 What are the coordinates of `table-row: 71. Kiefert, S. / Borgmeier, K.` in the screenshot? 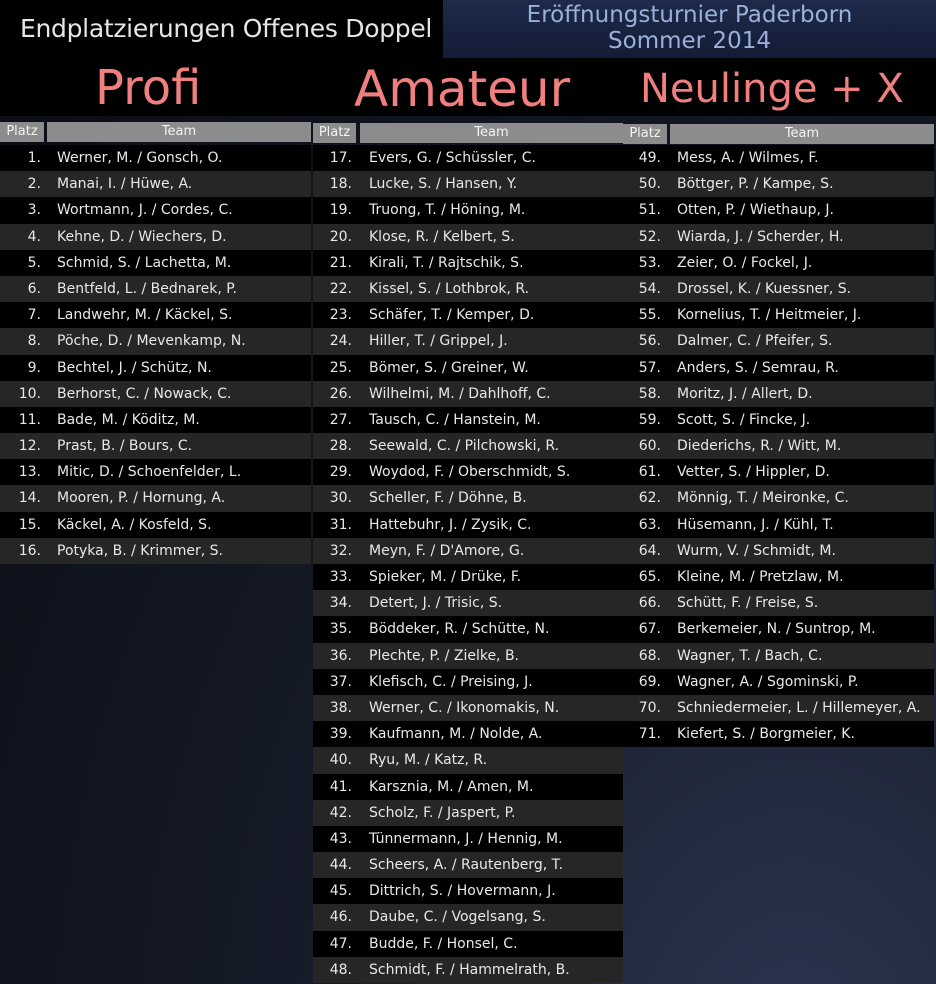 It's located at (778, 734).